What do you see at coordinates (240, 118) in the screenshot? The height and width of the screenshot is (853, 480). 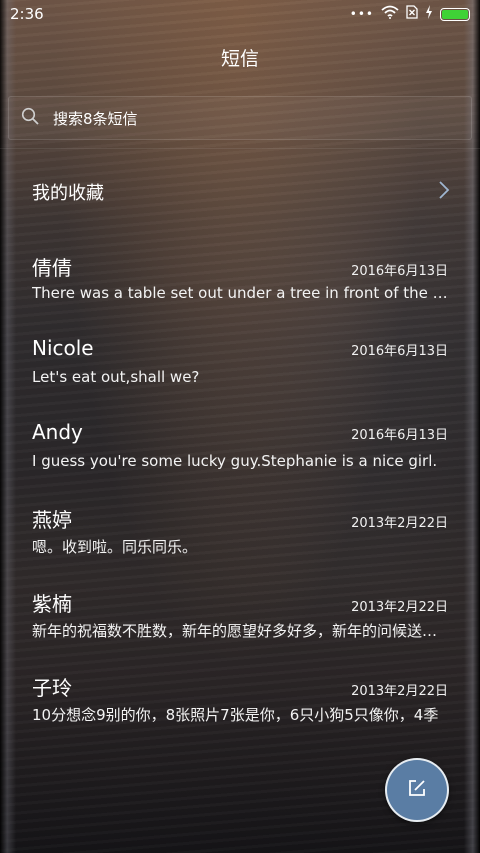 I see `search-input: 搜索8条短信` at bounding box center [240, 118].